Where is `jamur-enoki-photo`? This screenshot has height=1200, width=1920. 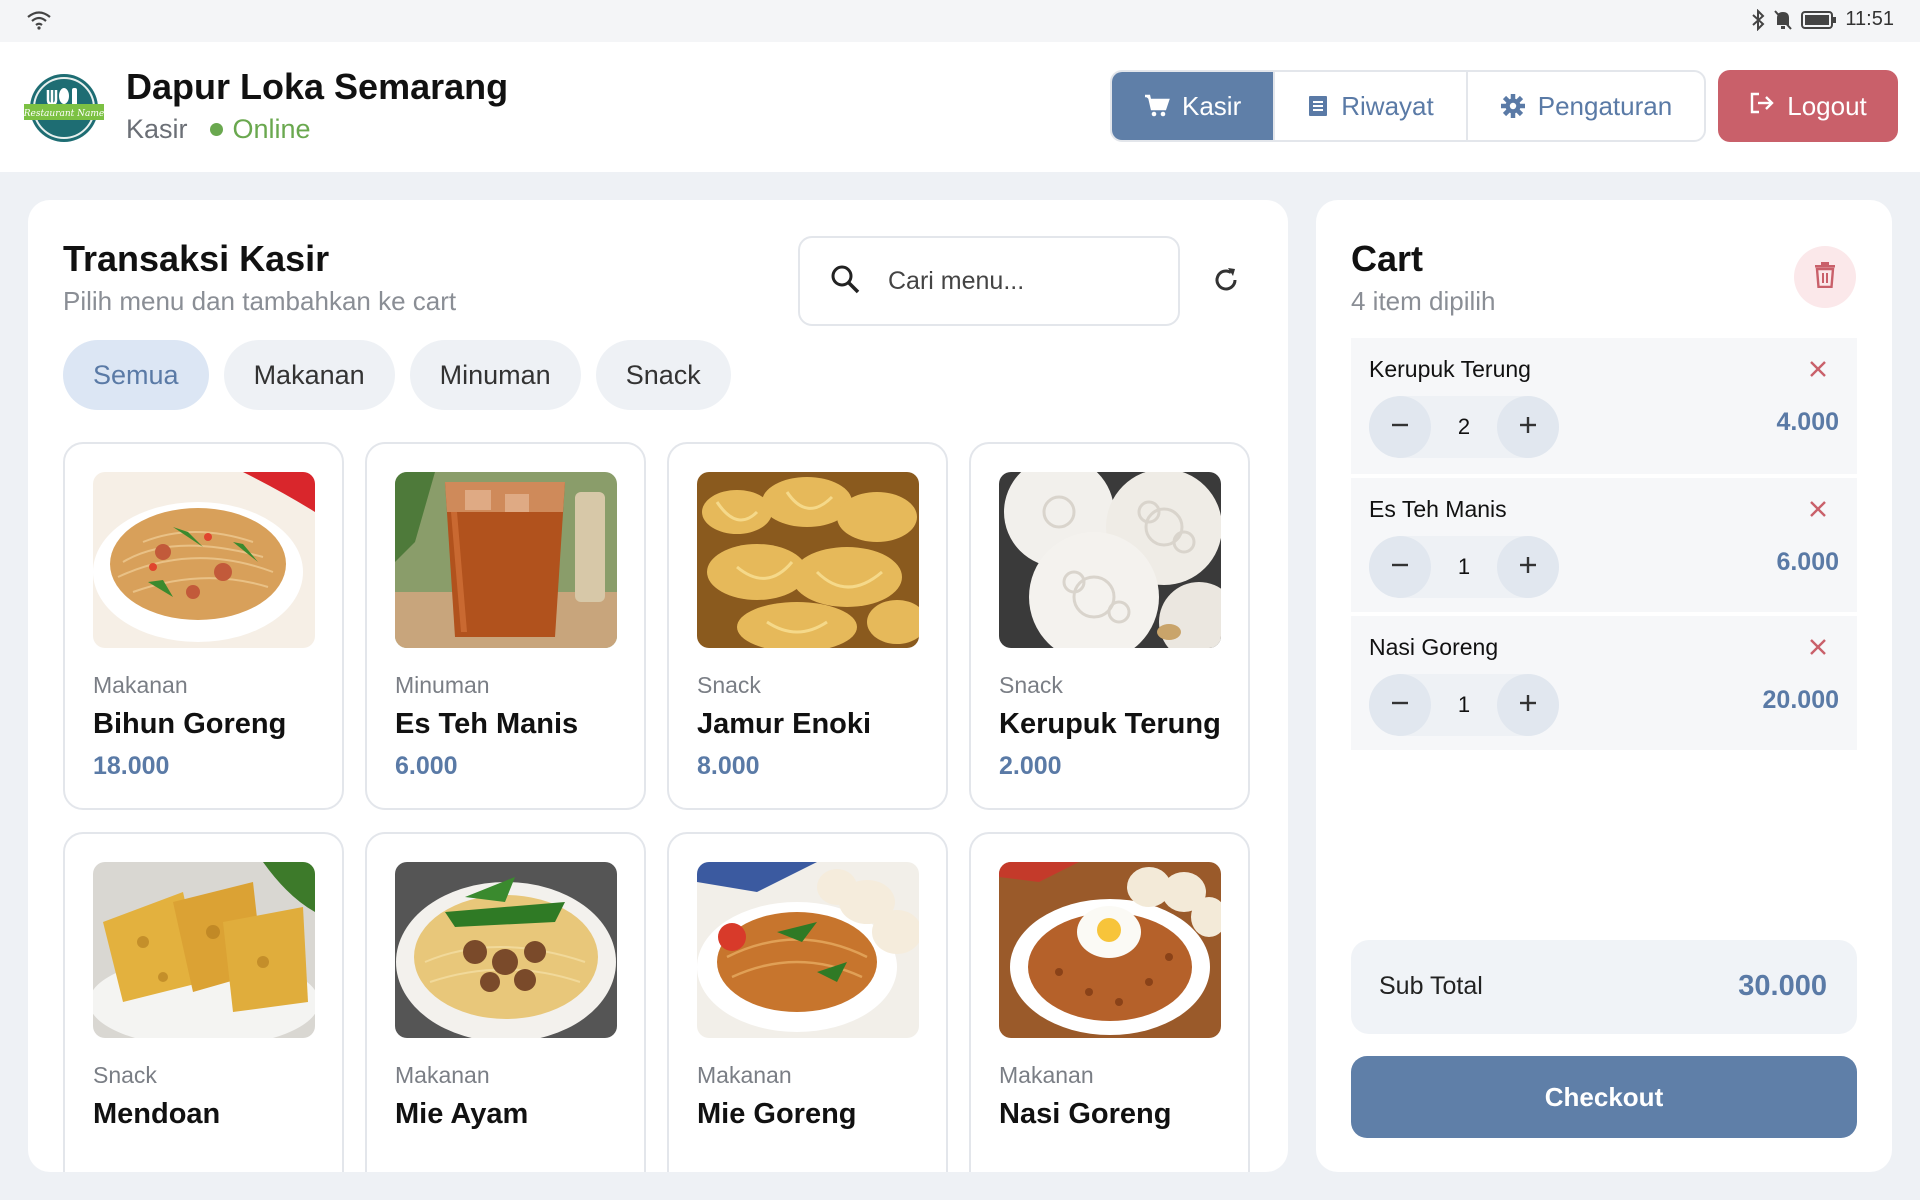
jamur-enoki-photo is located at coordinates (808, 560).